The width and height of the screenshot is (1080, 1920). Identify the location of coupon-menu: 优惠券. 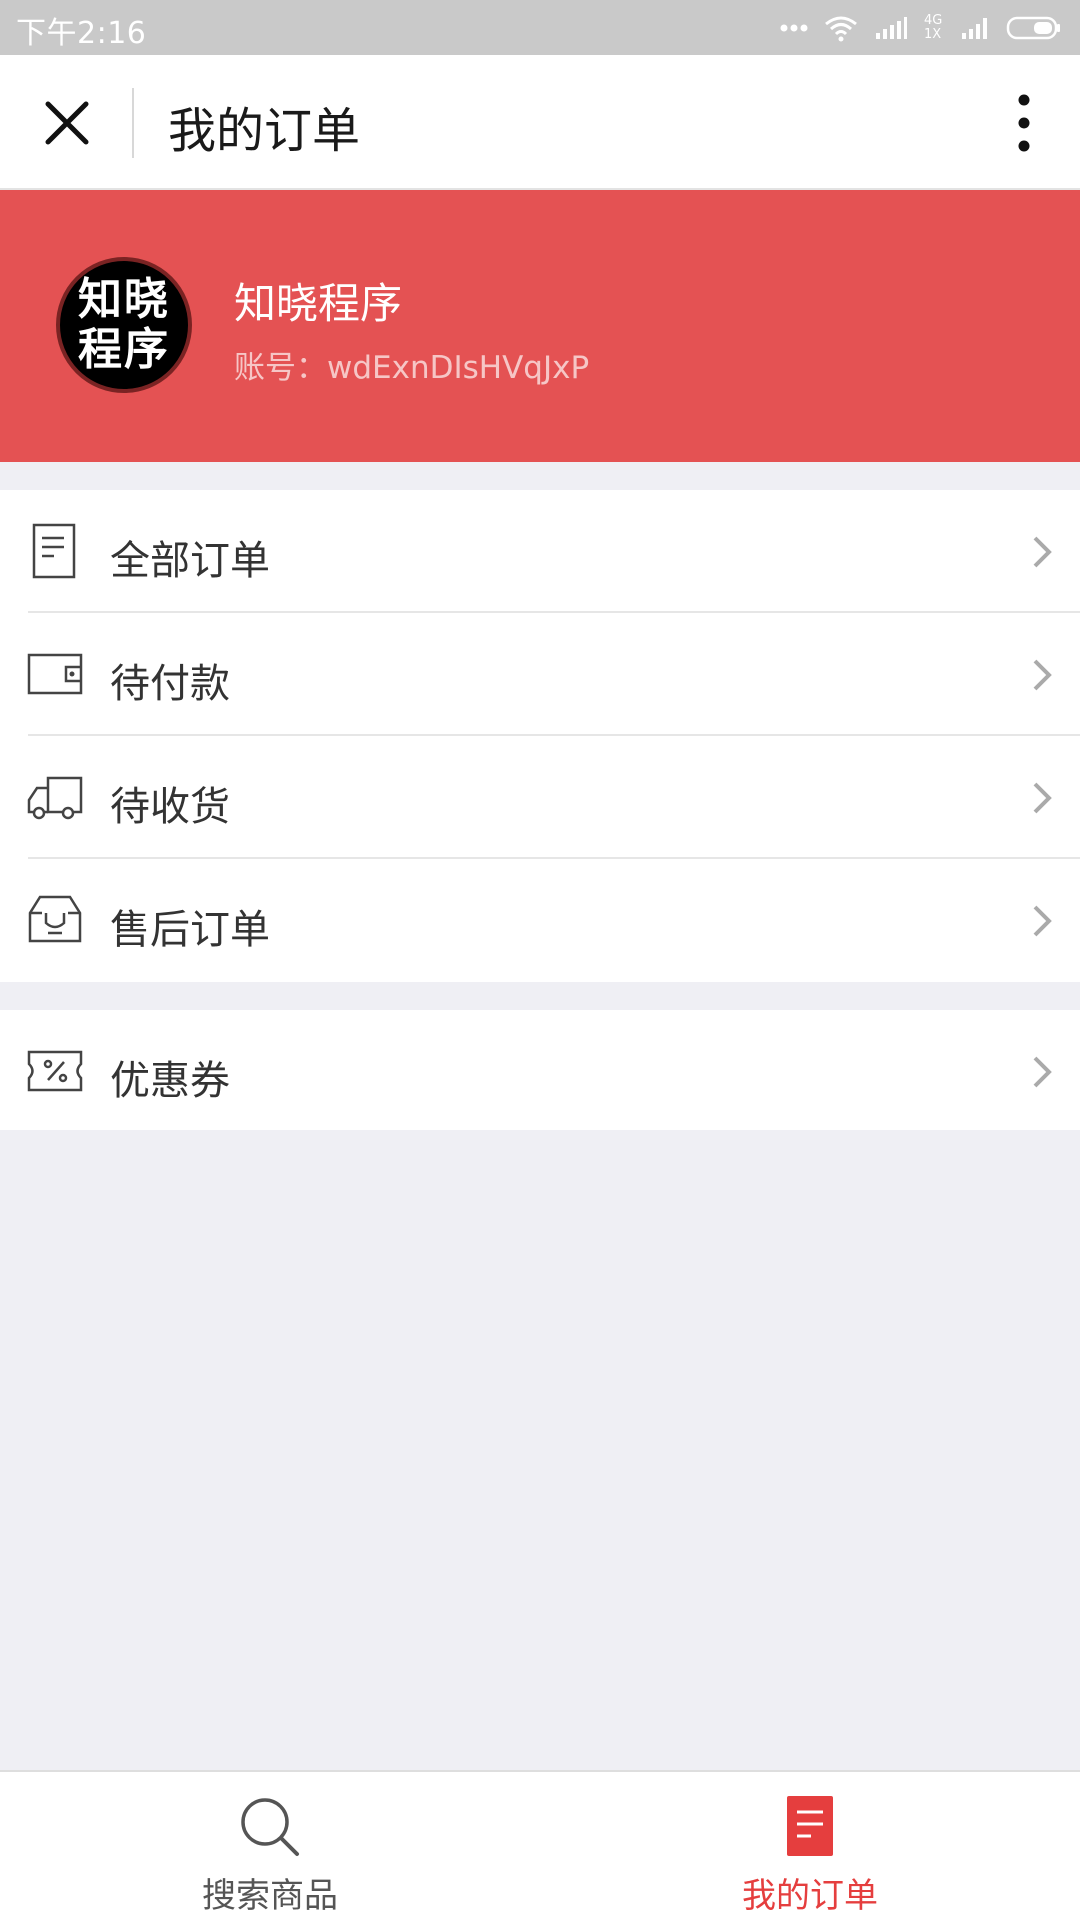
(540, 1070).